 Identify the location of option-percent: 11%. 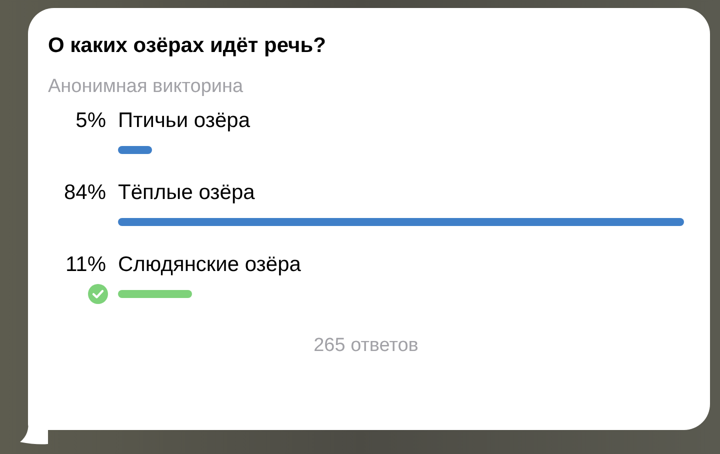
(85, 265).